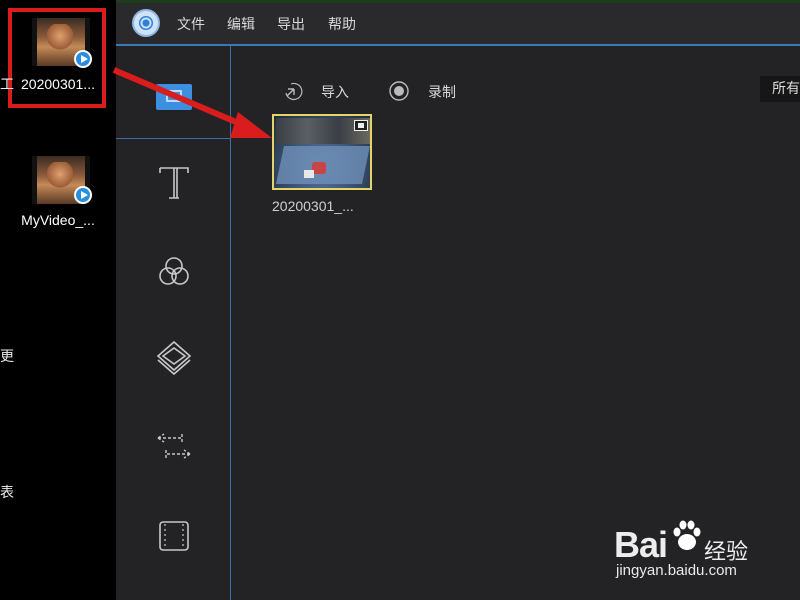 The width and height of the screenshot is (800, 600). What do you see at coordinates (293, 91) in the screenshot?
I see `import-icon` at bounding box center [293, 91].